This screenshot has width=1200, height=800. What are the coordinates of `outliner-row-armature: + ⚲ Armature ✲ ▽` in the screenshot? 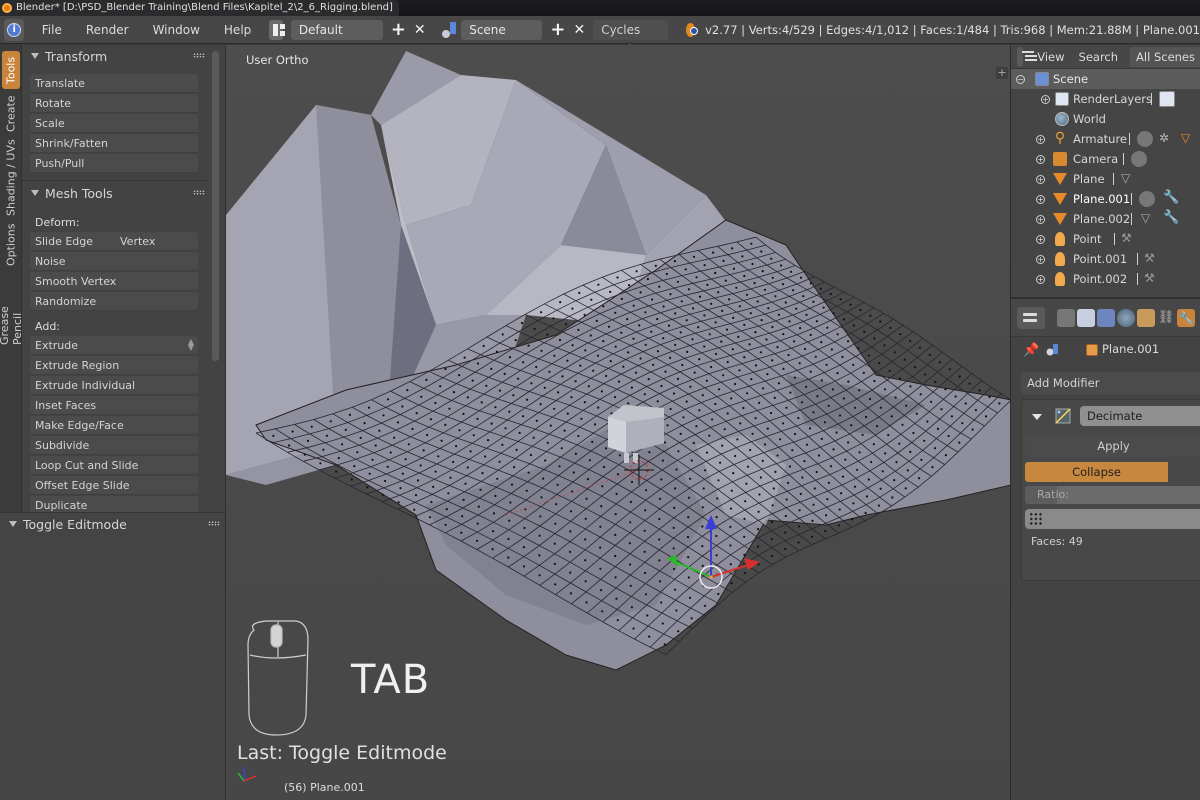 It's located at (1105, 139).